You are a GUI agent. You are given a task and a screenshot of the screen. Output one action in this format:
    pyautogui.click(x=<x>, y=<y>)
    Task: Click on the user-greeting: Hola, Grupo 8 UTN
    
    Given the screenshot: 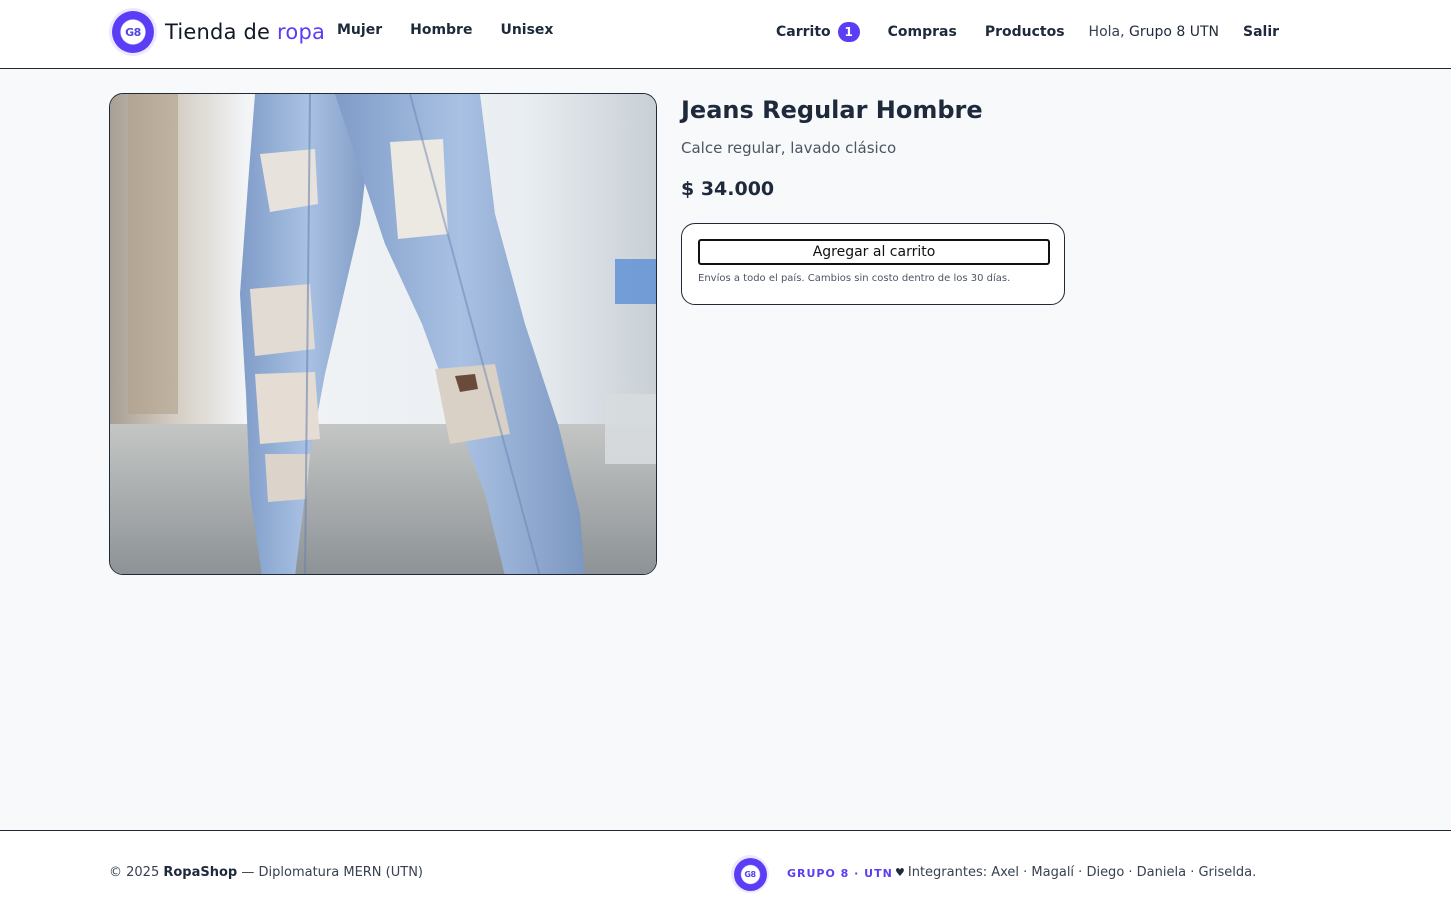 What is the action you would take?
    pyautogui.click(x=1154, y=32)
    